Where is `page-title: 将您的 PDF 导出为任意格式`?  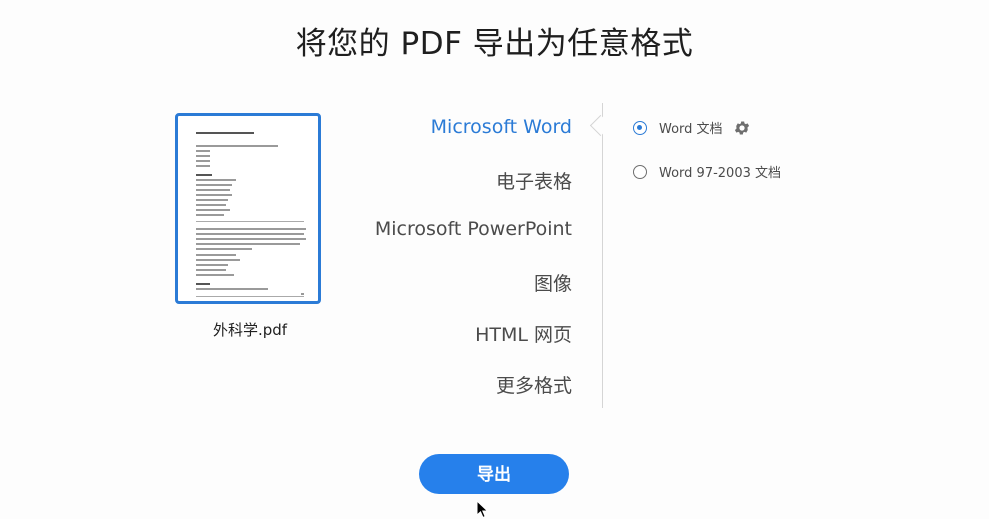
page-title: 将您的 PDF 导出为任意格式 is located at coordinates (494, 44).